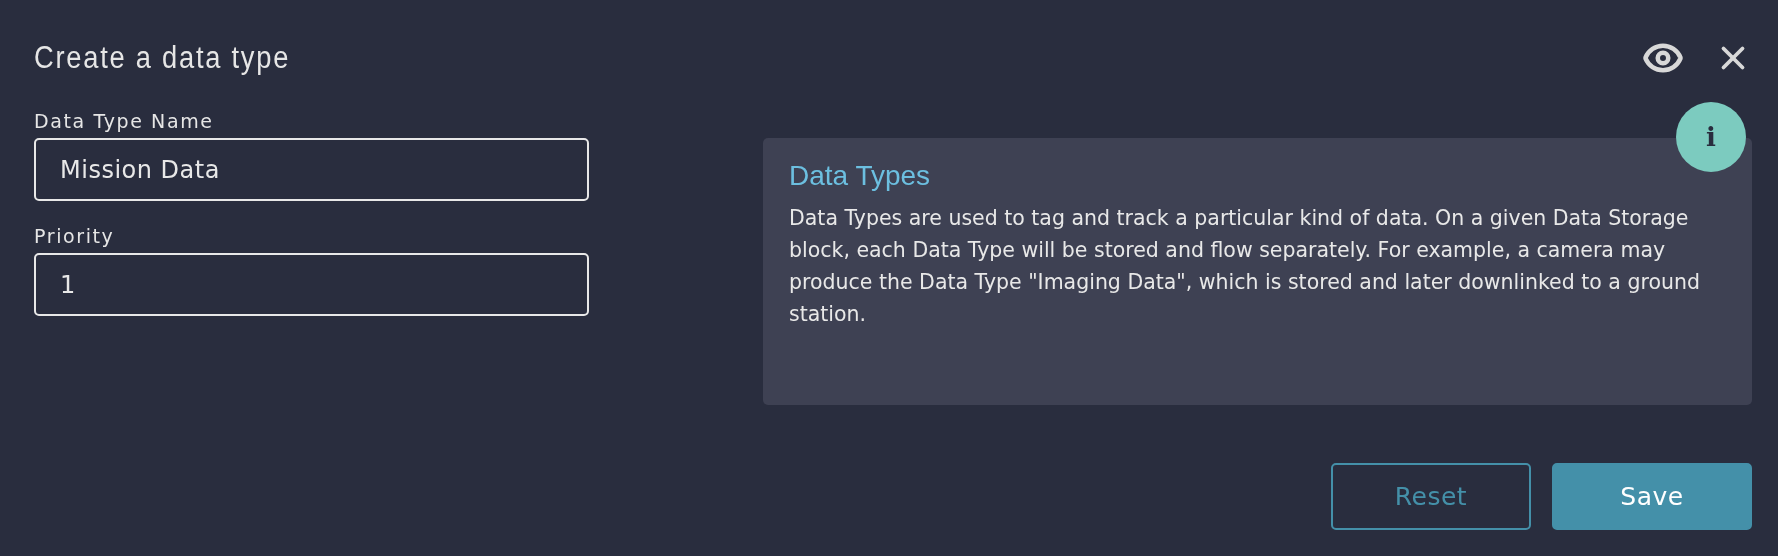 The height and width of the screenshot is (556, 1778). What do you see at coordinates (162, 58) in the screenshot?
I see `dialog-title: Create a data type` at bounding box center [162, 58].